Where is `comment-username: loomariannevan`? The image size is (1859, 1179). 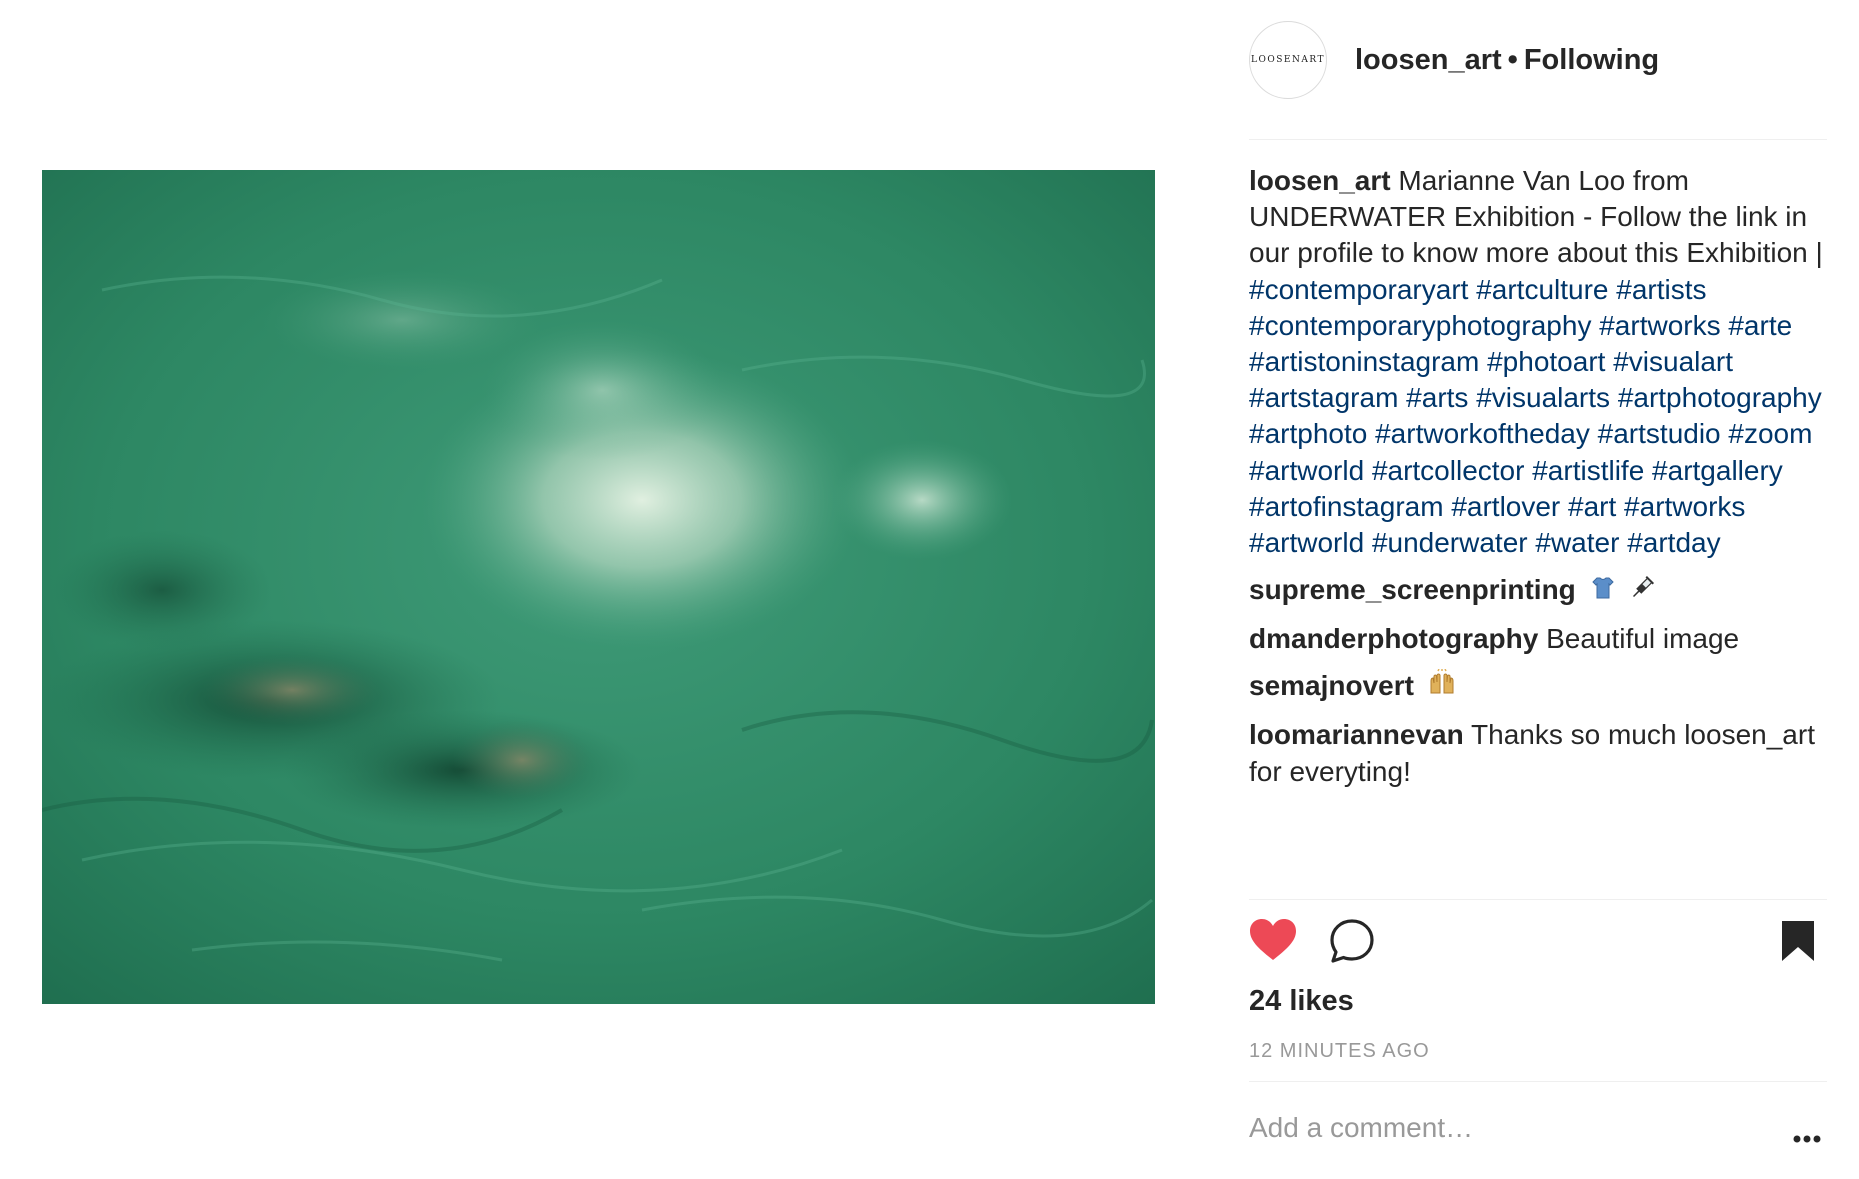 comment-username: loomariannevan is located at coordinates (1356, 734).